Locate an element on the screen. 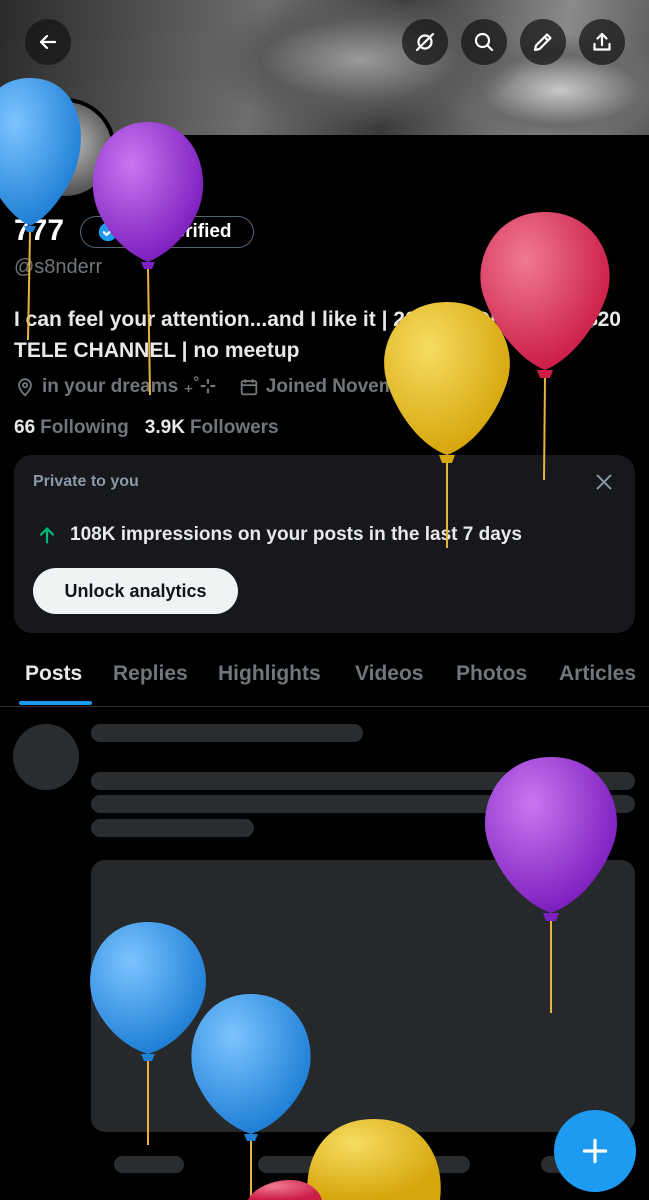 This screenshot has height=1200, width=649. joined-date: Joined November 2024 › is located at coordinates (363, 387).